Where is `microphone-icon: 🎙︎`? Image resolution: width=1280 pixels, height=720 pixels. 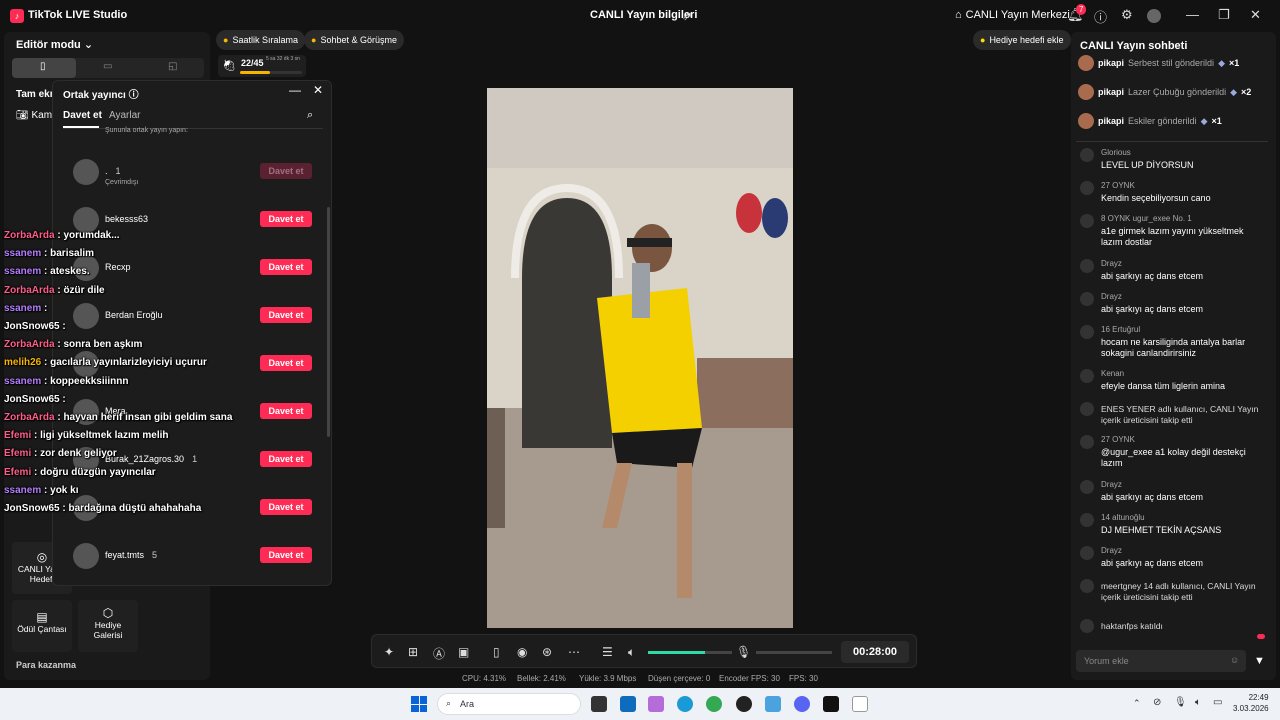
microphone-icon: 🎙︎ is located at coordinates (743, 652).